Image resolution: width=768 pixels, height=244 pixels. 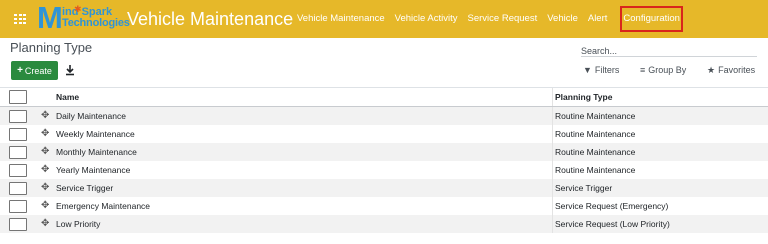 I want to click on favorites-button: ★ Favorites, so click(x=731, y=70).